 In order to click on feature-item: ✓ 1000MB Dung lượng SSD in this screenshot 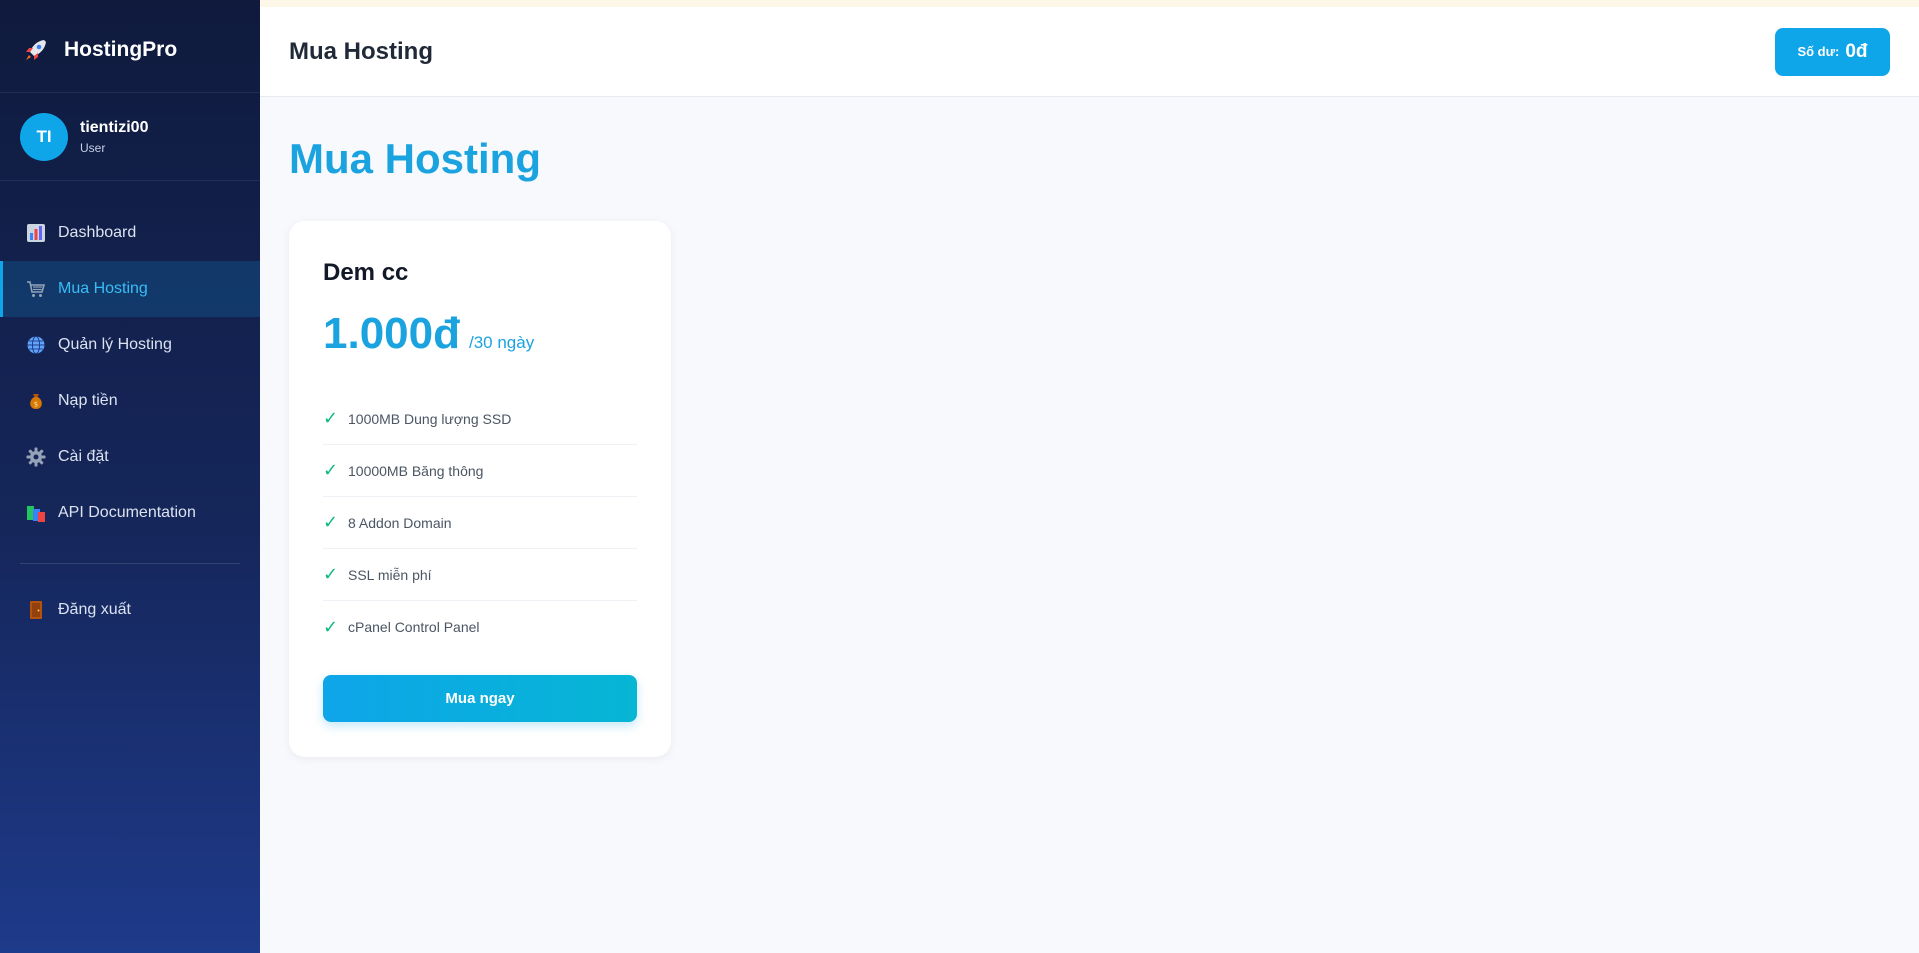, I will do `click(480, 419)`.